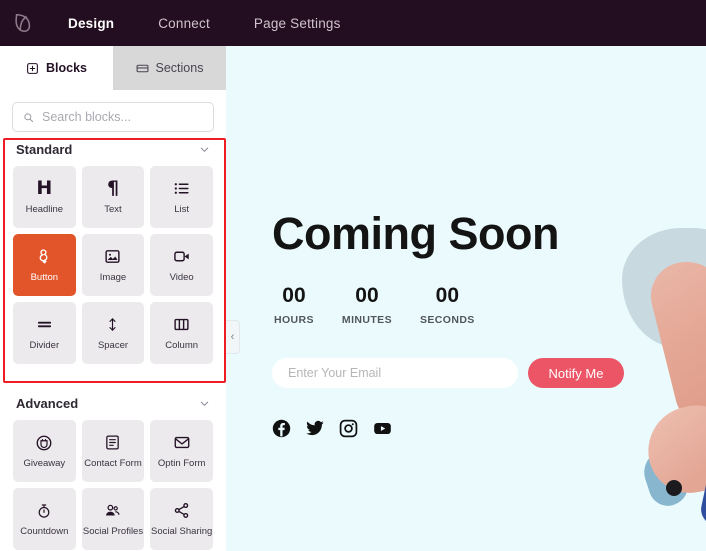 Image resolution: width=706 pixels, height=551 pixels. I want to click on notify-me-button: Notify Me, so click(576, 373).